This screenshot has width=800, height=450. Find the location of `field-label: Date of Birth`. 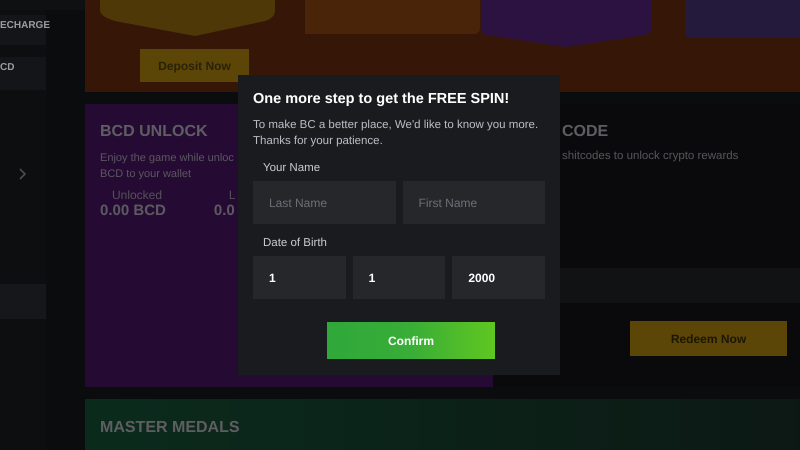

field-label: Date of Birth is located at coordinates (295, 243).